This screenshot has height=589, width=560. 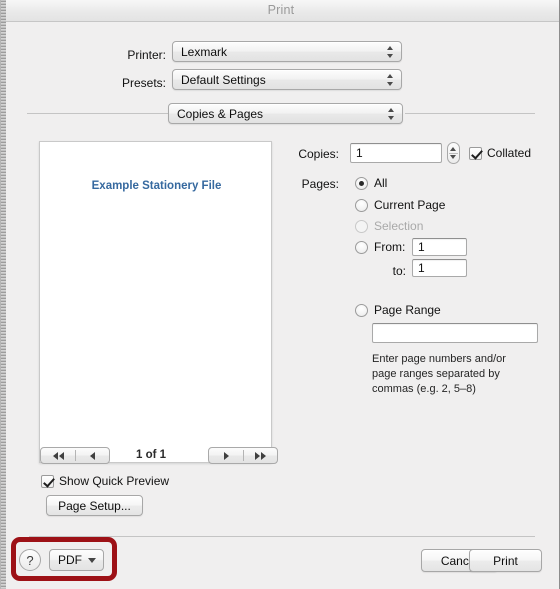 I want to click on stepper-divider, so click(x=453, y=153).